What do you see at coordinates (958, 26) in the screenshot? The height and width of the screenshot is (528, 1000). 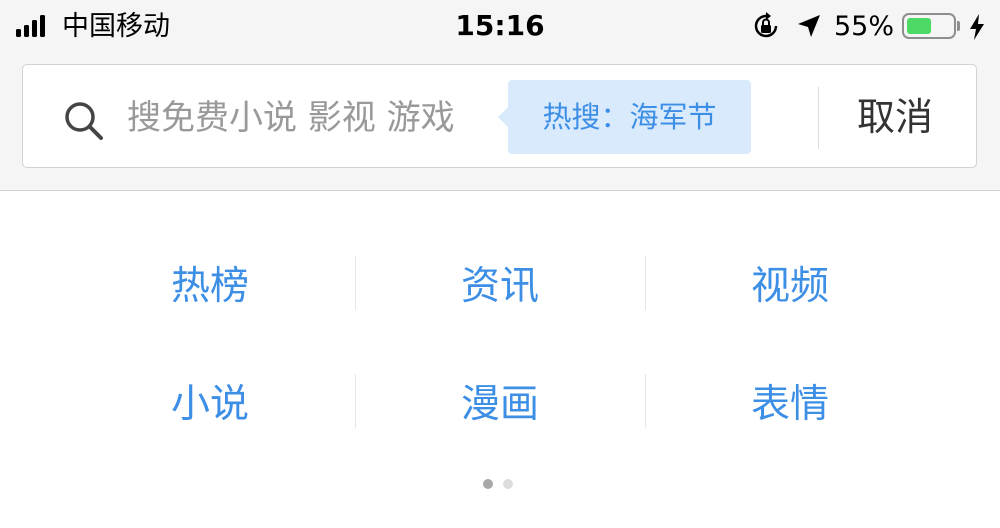 I see `battery-nub` at bounding box center [958, 26].